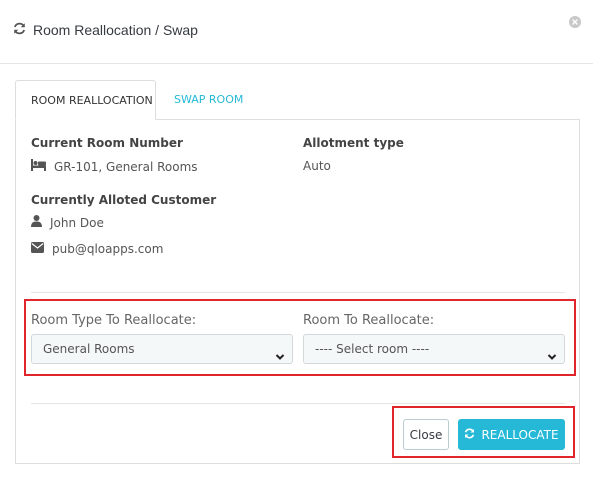  Describe the element at coordinates (296, 32) in the screenshot. I see `modal-header: Room Reallocation / Swap` at that location.